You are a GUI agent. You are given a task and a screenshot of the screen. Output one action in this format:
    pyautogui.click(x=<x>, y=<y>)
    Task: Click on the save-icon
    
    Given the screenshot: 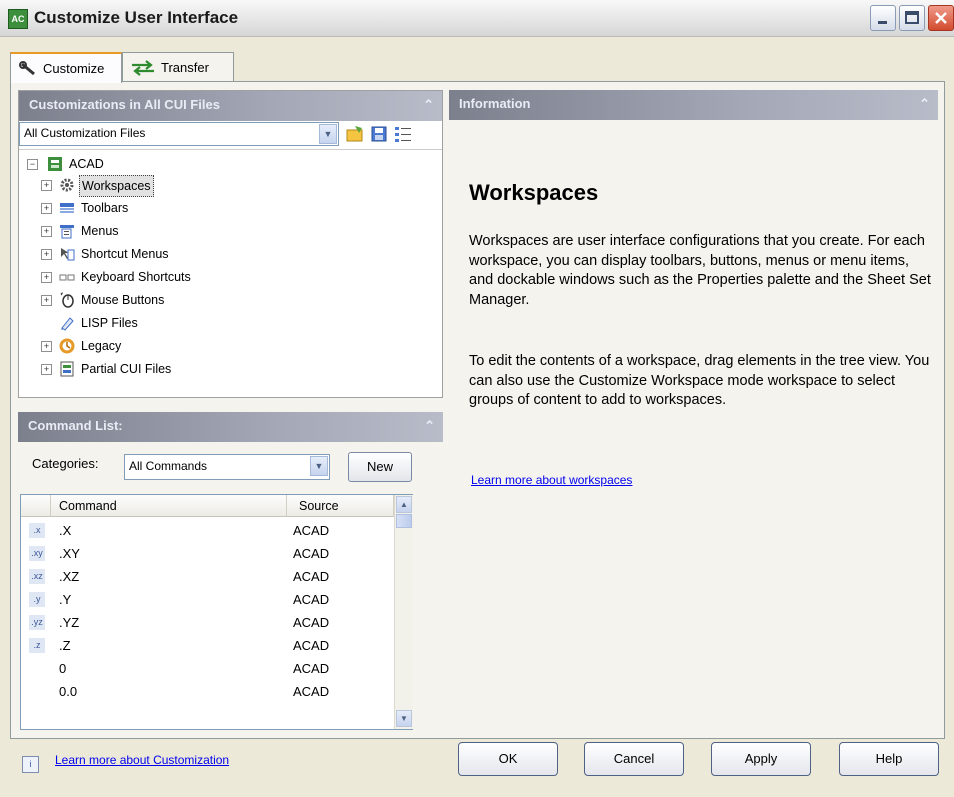 What is the action you would take?
    pyautogui.click(x=379, y=134)
    